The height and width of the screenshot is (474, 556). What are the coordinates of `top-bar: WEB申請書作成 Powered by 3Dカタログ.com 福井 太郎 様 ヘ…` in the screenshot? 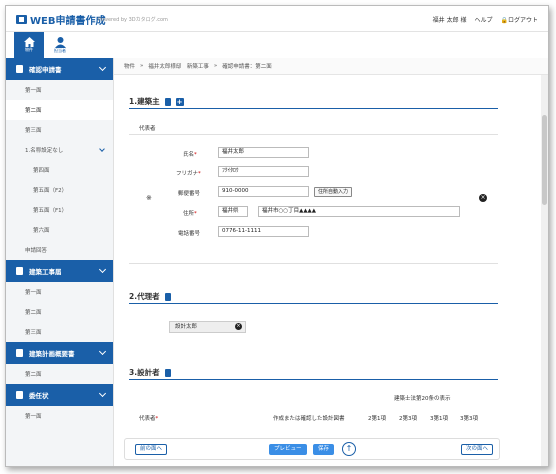 It's located at (277, 19).